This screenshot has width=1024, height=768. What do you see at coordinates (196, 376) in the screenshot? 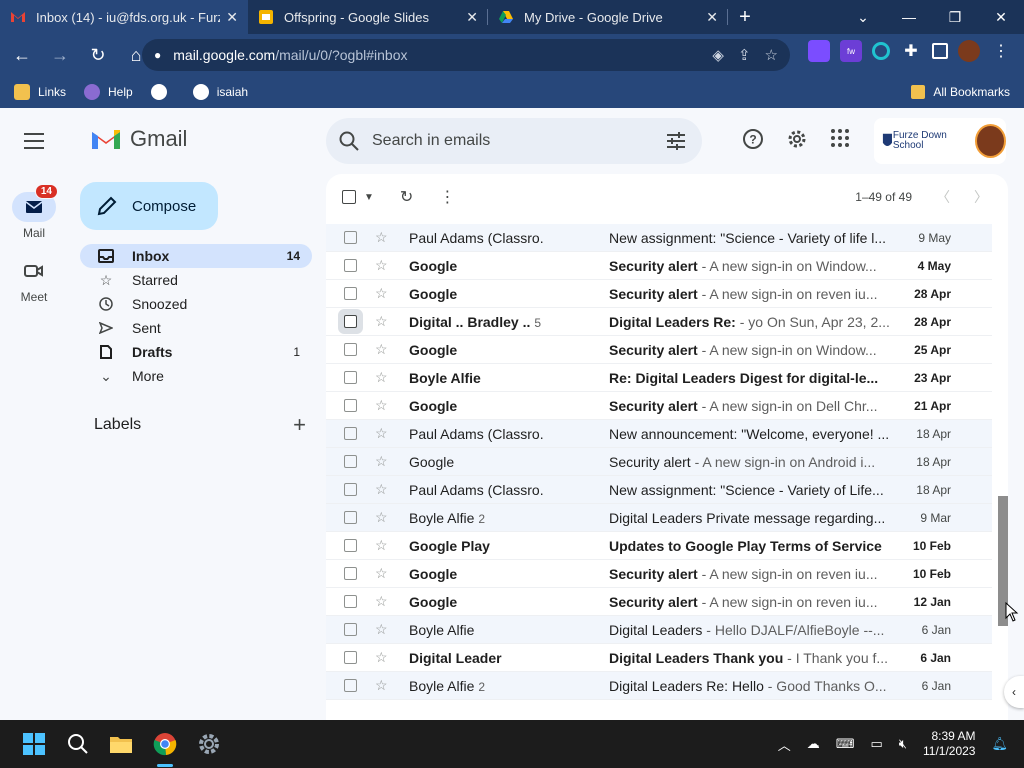
I see `nav-more: ⌄ More` at bounding box center [196, 376].